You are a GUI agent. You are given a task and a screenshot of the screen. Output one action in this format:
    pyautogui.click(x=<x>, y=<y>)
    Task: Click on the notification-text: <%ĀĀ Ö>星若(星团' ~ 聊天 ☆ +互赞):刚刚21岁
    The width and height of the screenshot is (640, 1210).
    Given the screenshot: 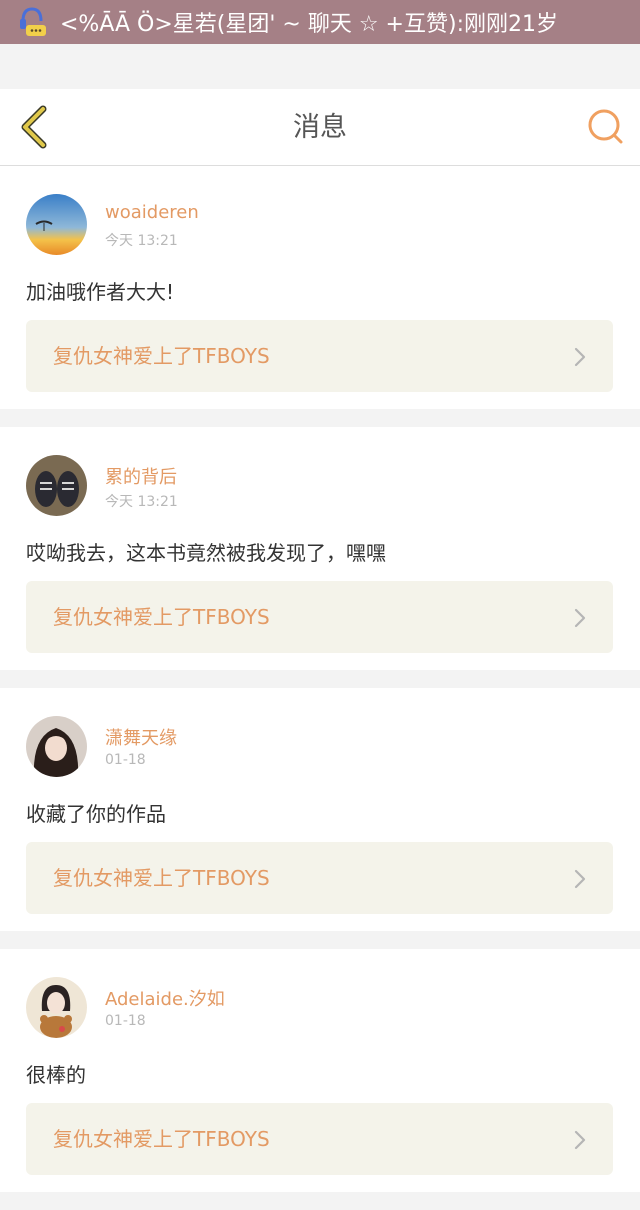 What is the action you would take?
    pyautogui.click(x=309, y=24)
    